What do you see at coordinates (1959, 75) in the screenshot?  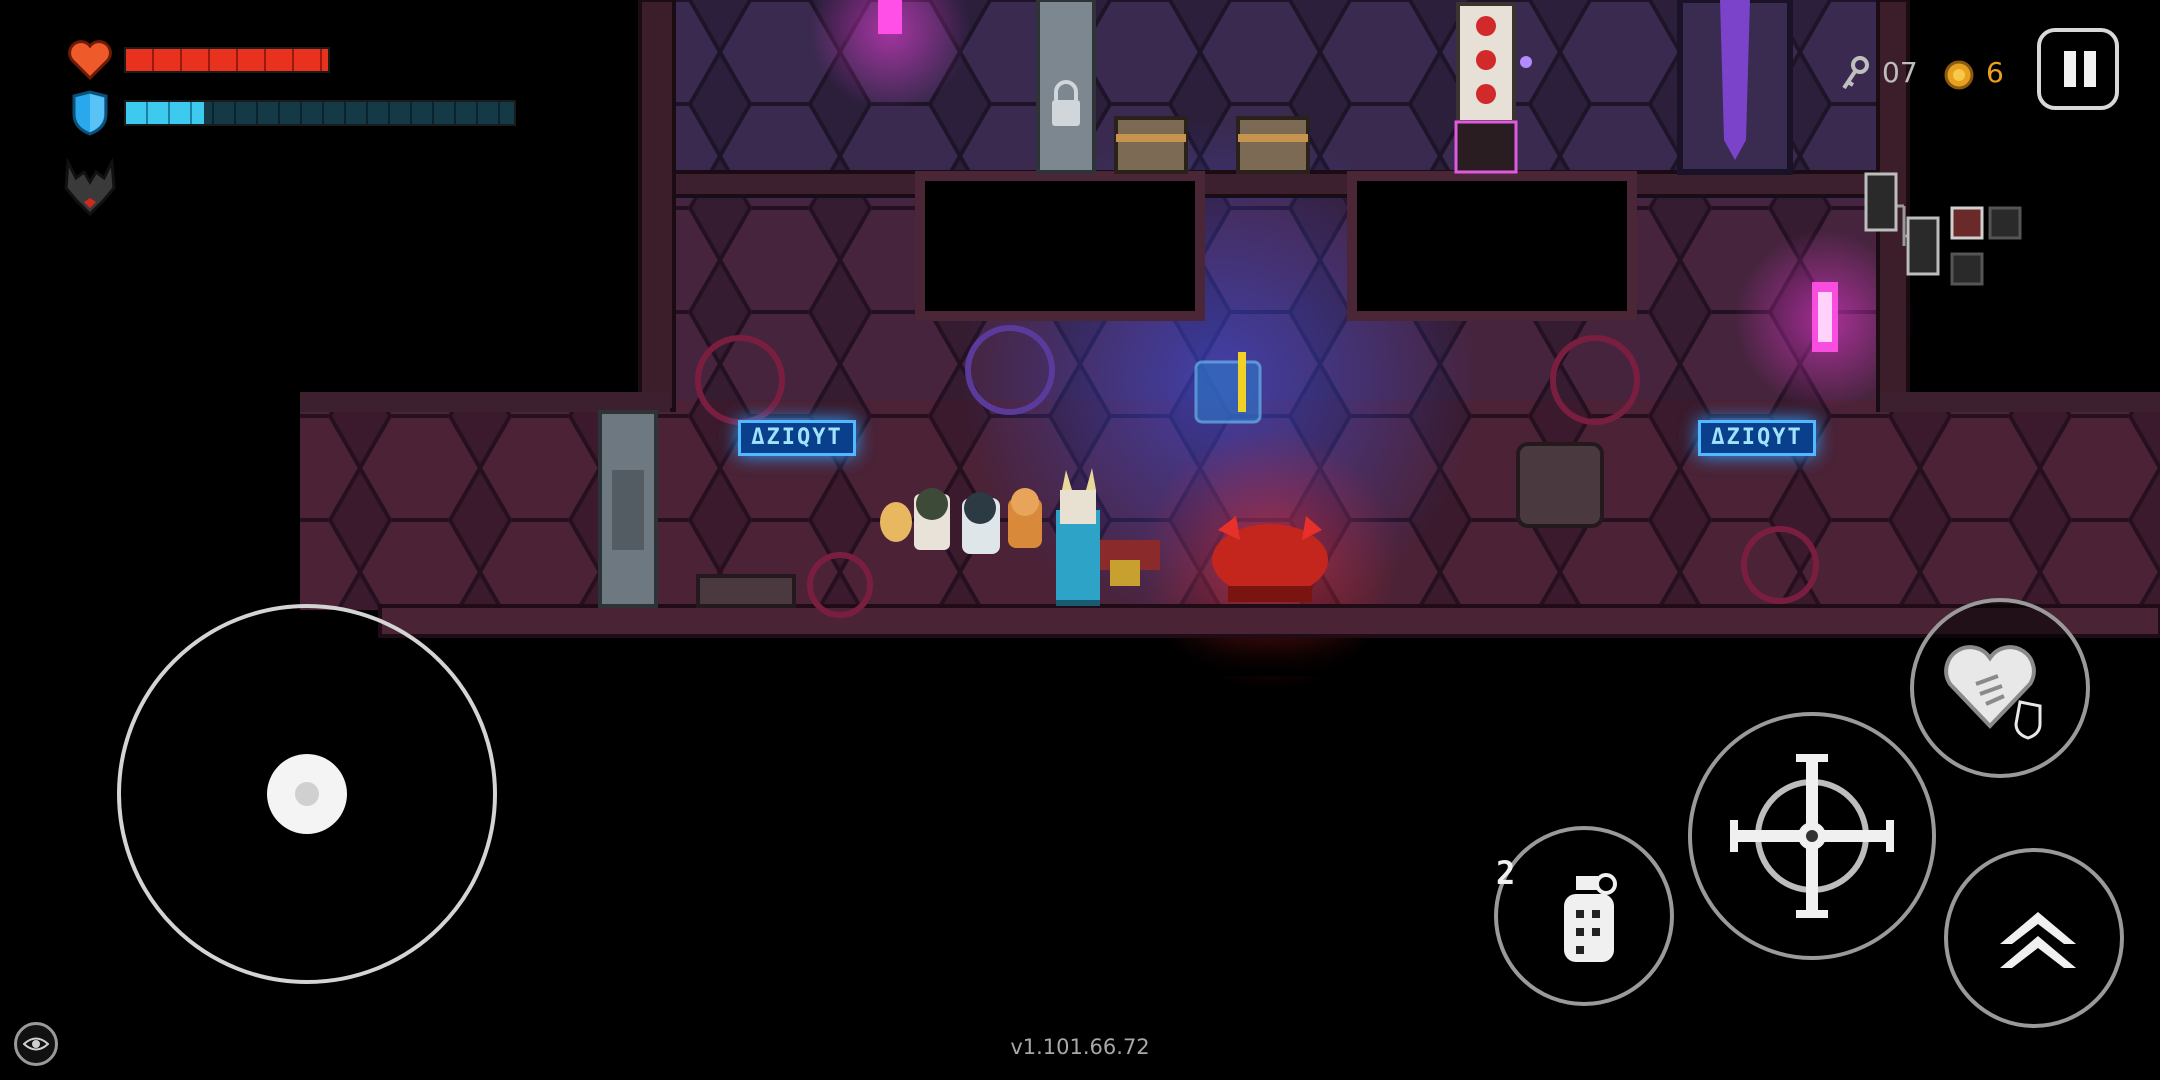 I see `coin-icon` at bounding box center [1959, 75].